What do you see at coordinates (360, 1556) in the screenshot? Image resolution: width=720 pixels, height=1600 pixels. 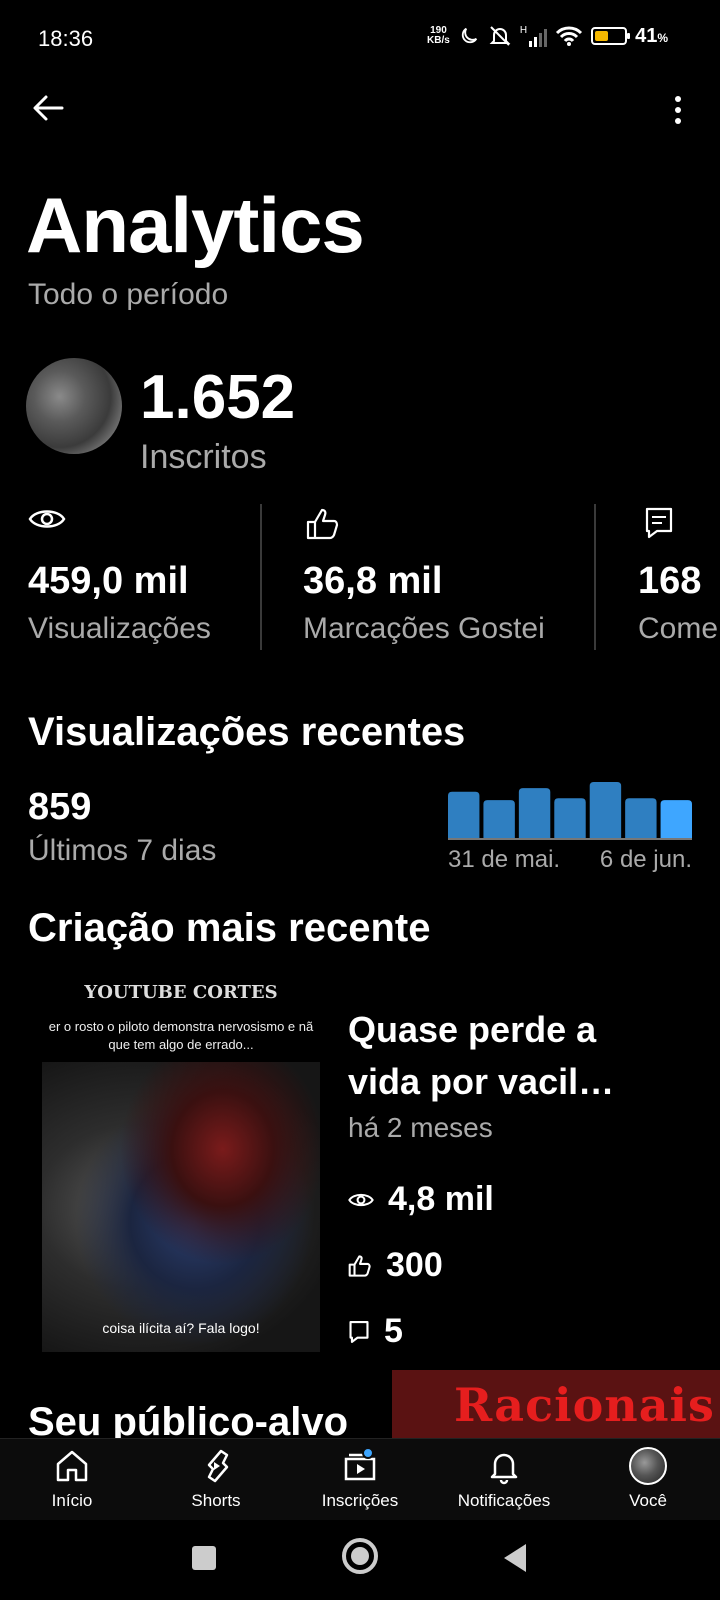 I see `home-button` at bounding box center [360, 1556].